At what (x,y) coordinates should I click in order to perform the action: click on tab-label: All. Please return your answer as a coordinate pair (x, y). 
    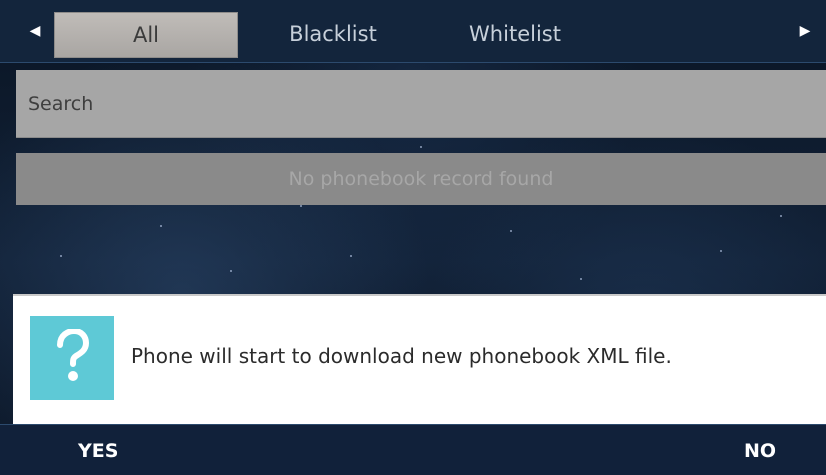
    Looking at the image, I should click on (146, 35).